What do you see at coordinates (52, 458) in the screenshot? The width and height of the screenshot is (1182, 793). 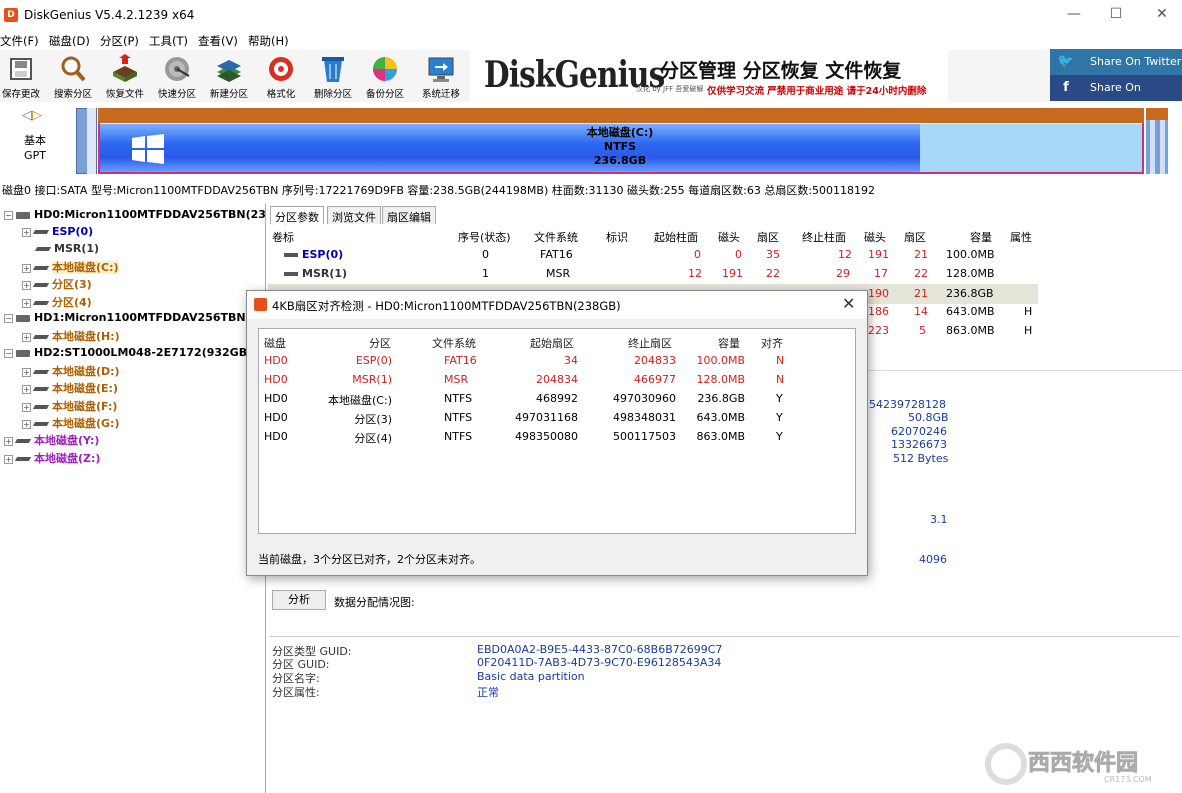 I see `tree-partition-z: + 本地磁盘(Z:)` at bounding box center [52, 458].